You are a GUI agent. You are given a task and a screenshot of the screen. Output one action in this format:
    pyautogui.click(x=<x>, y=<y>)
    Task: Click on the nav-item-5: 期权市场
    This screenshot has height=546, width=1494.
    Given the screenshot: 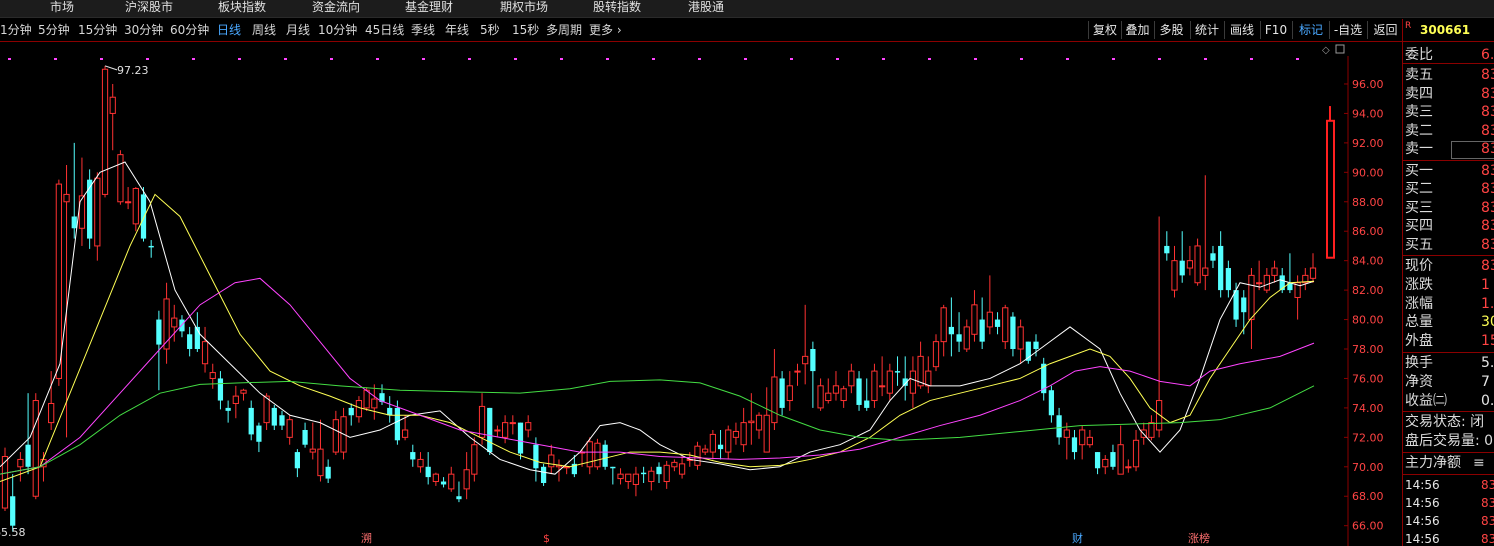 What is the action you would take?
    pyautogui.click(x=524, y=8)
    